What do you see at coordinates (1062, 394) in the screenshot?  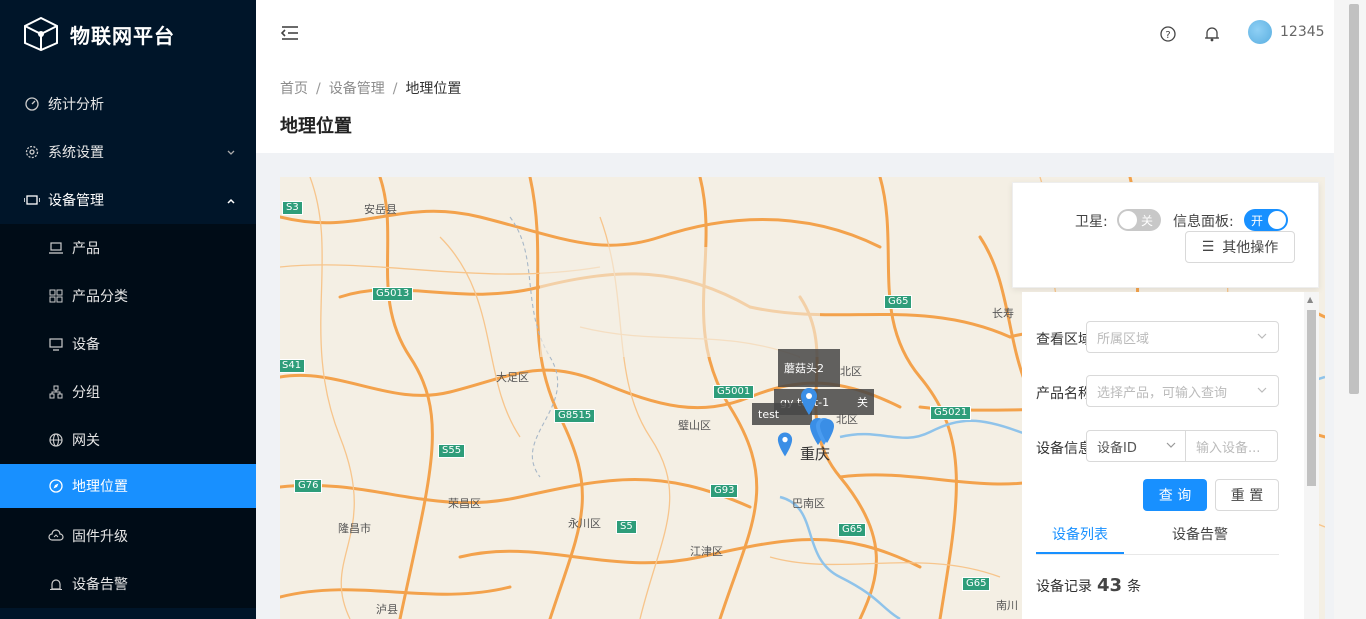 I see `product-label: 产品名称` at bounding box center [1062, 394].